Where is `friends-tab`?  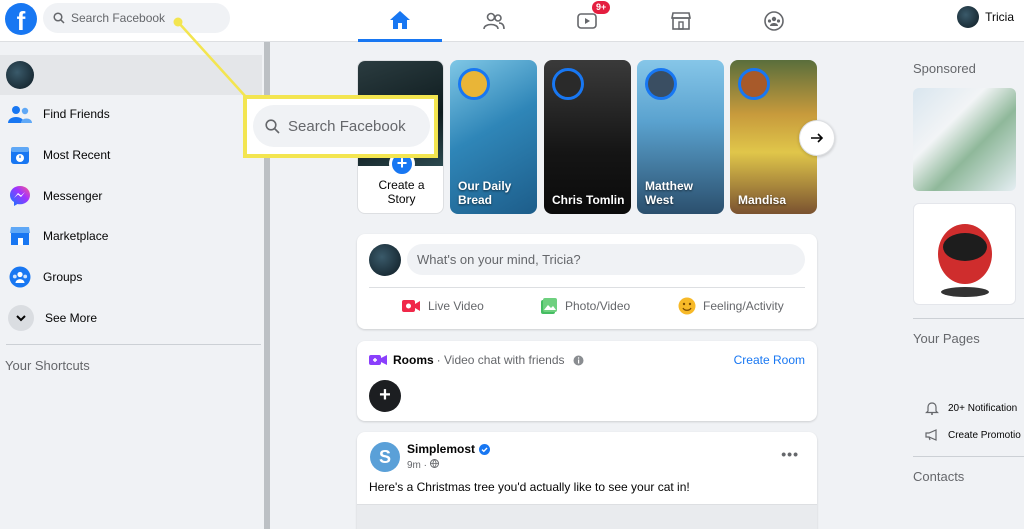 friends-tab is located at coordinates (494, 21).